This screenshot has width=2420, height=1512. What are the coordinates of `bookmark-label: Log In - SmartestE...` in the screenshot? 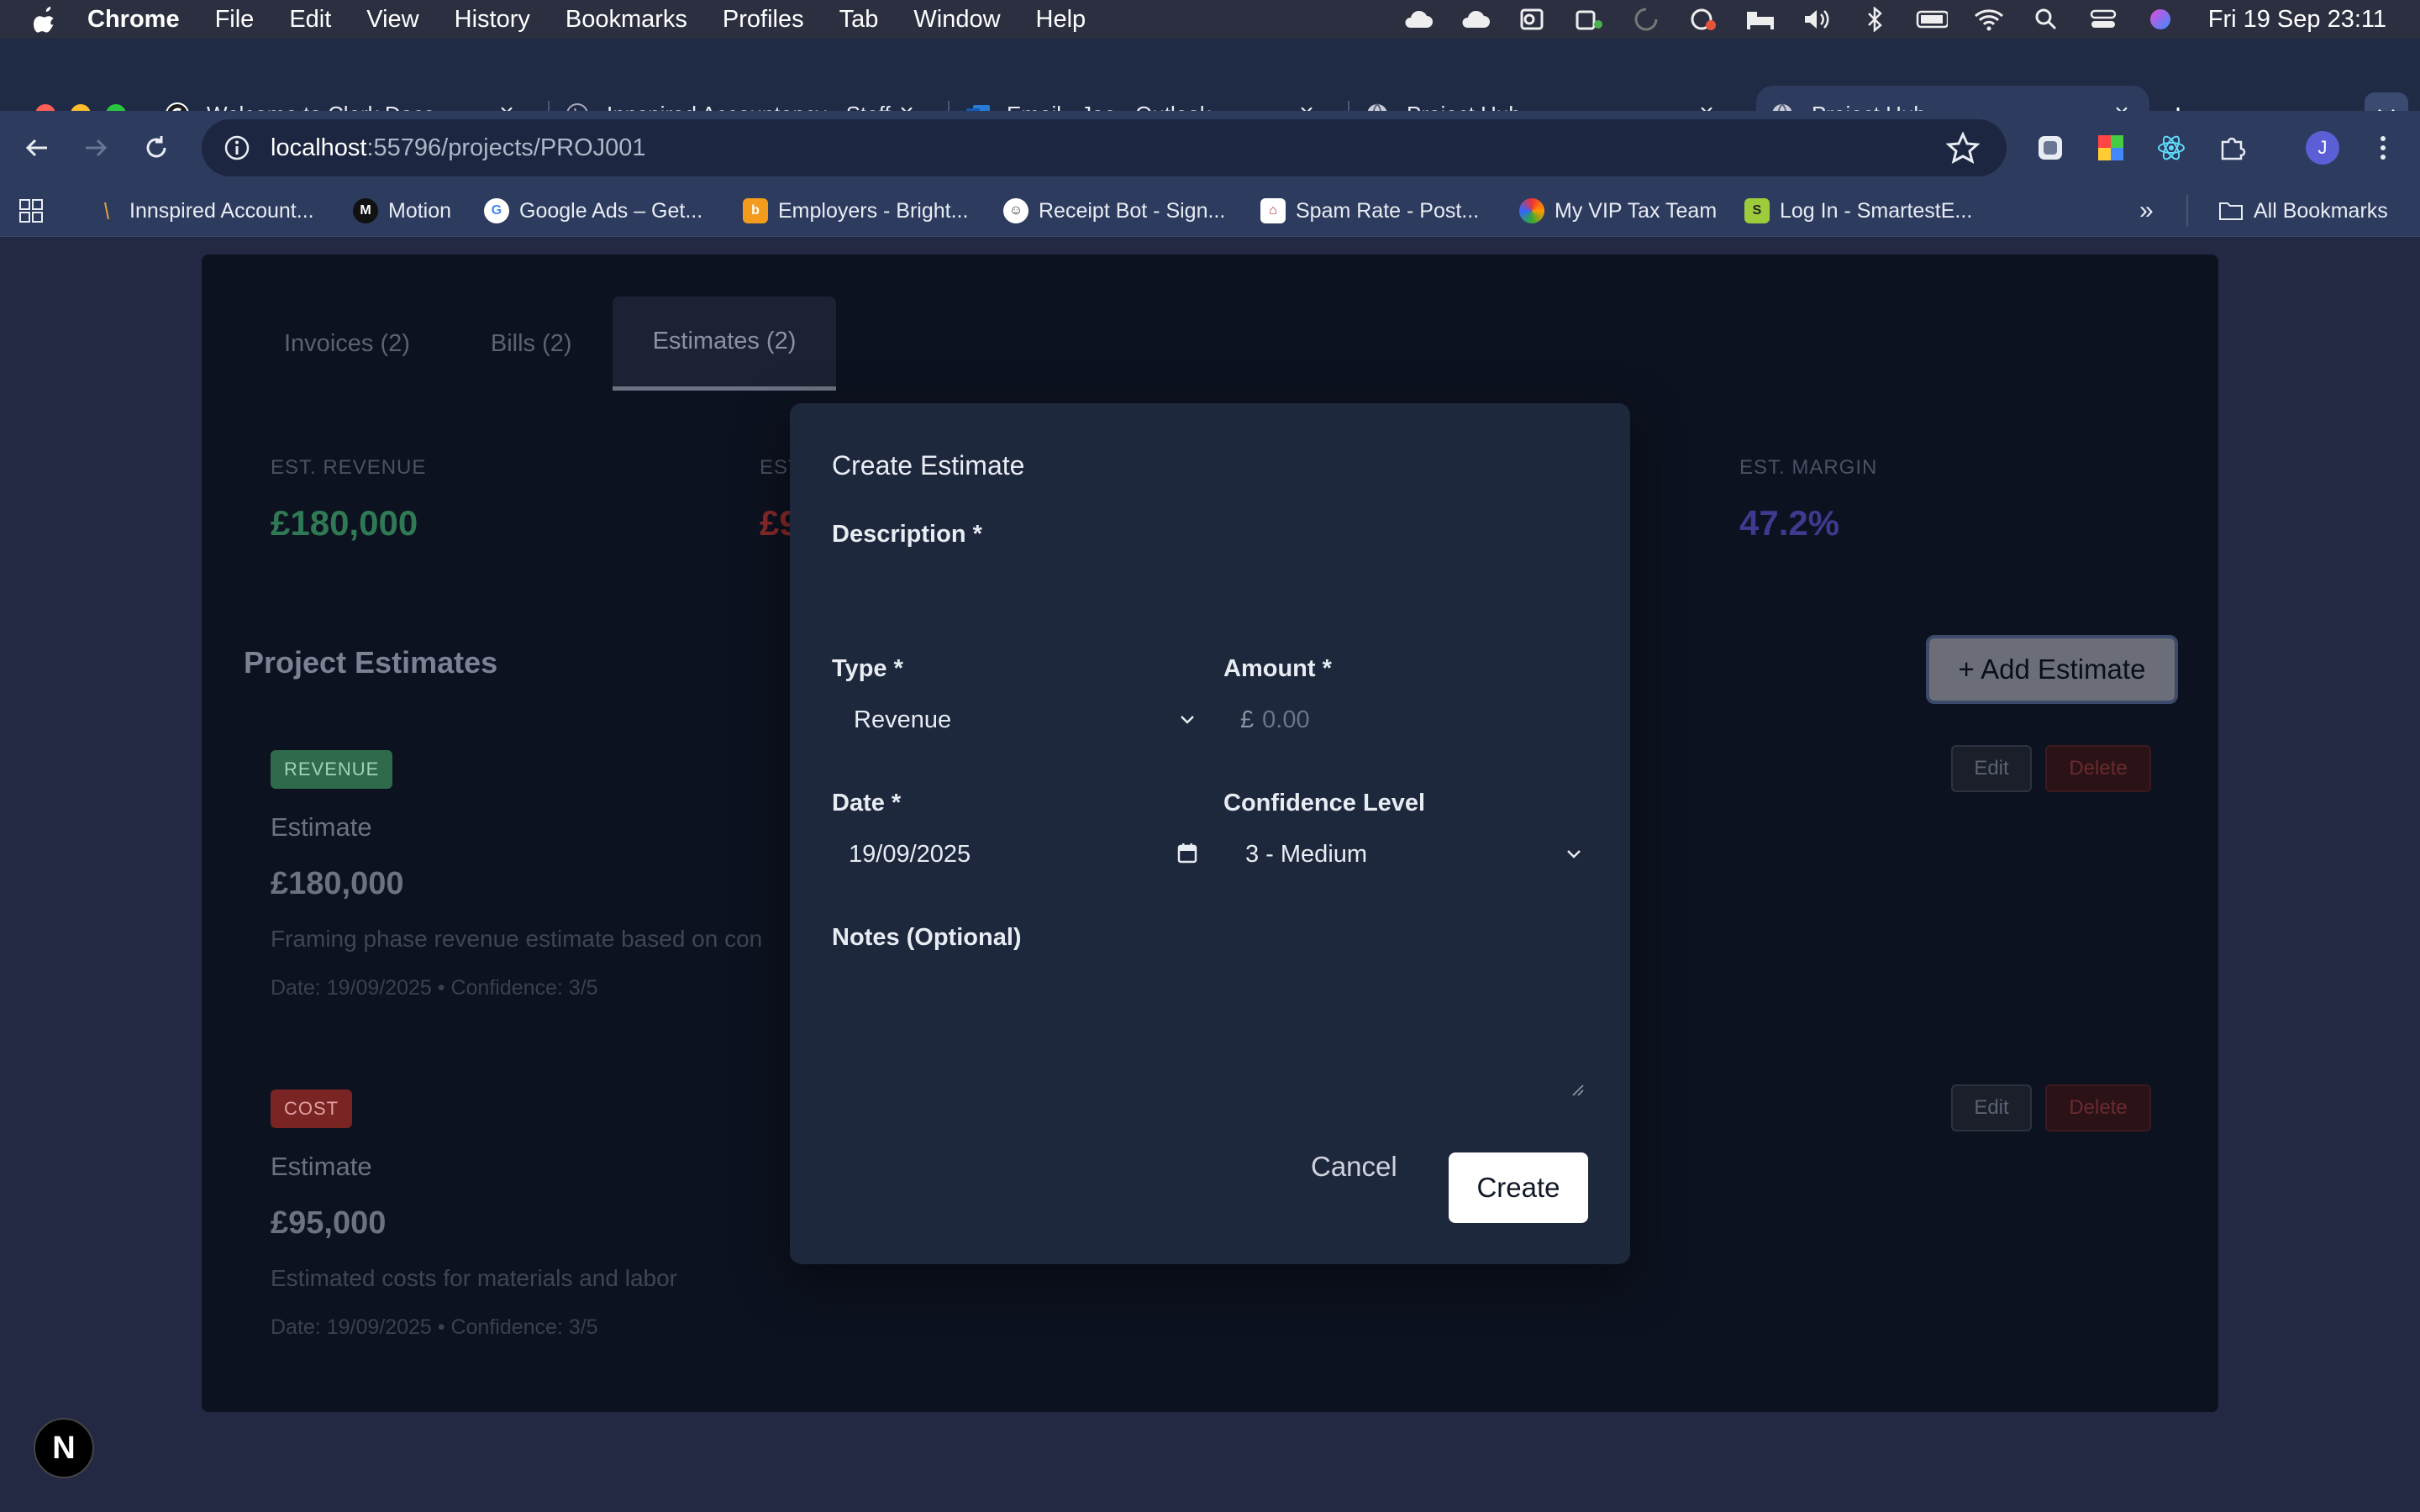 It's located at (1876, 210).